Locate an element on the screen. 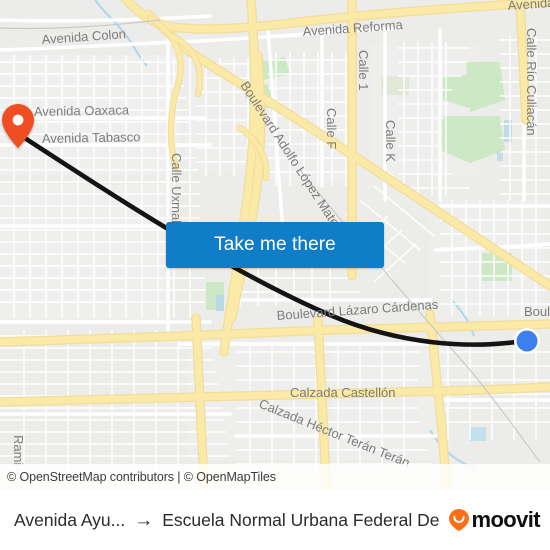 This screenshot has width=550, height=550. map-road-label: Avenida Oaxaca is located at coordinates (82, 110).